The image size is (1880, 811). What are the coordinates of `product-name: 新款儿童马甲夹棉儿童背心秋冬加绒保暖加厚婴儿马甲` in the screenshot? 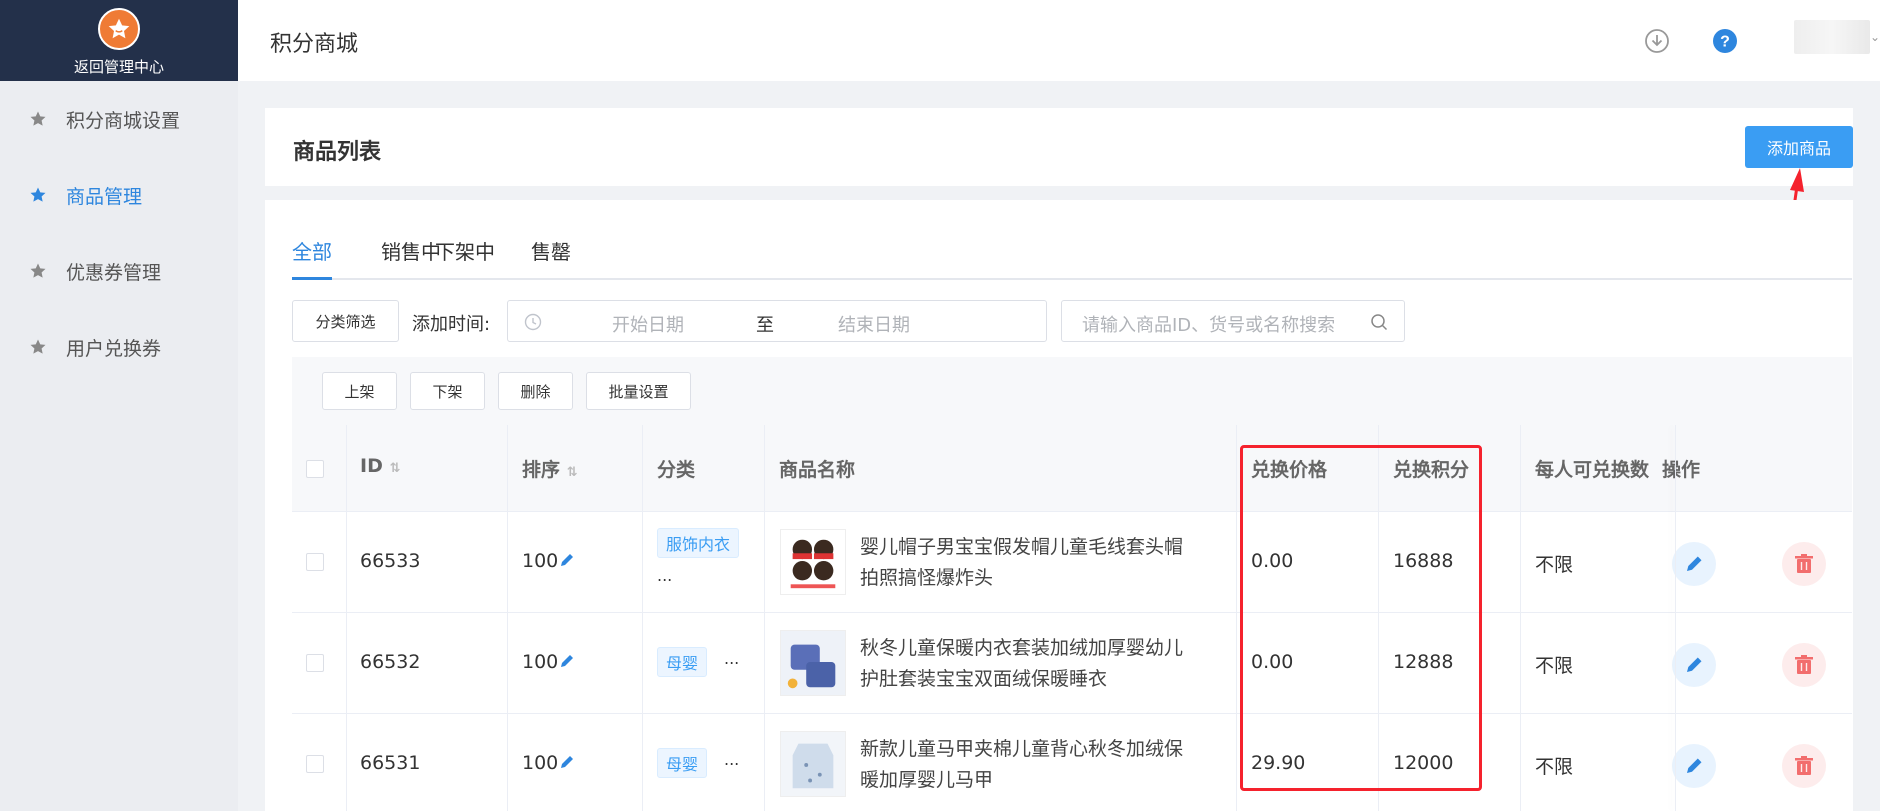 It's located at (1025, 765).